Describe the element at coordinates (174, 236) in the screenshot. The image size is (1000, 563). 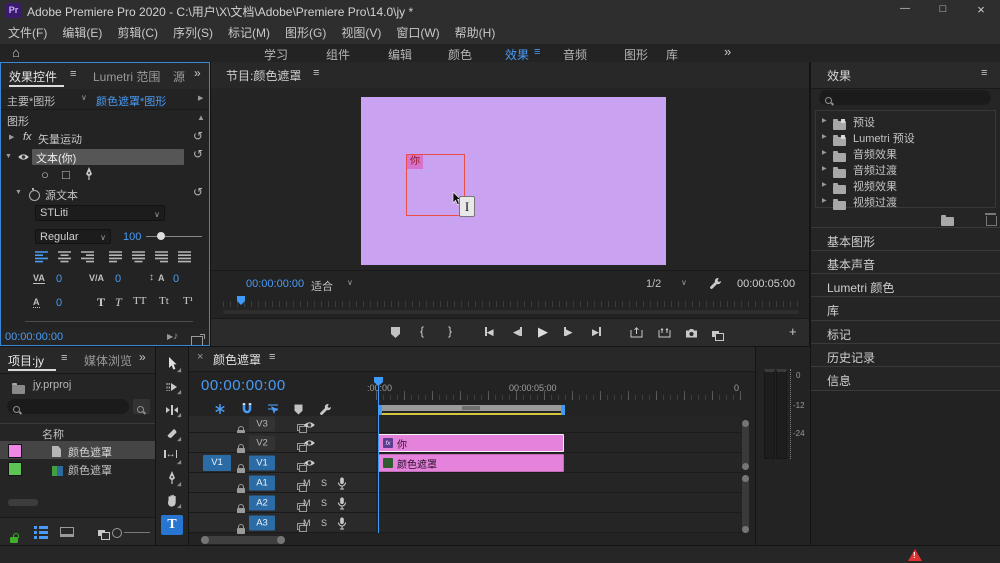
I see `font-size-slider` at that location.